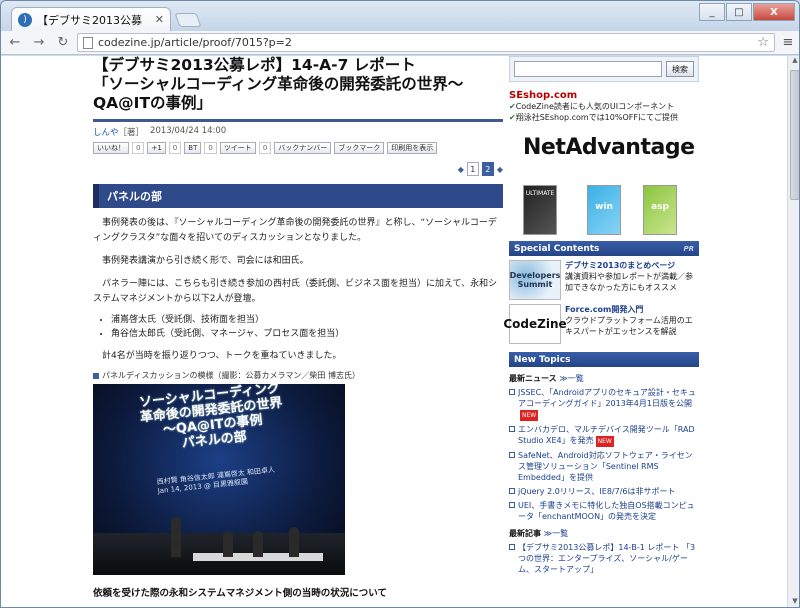 The width and height of the screenshot is (800, 608). What do you see at coordinates (604, 491) in the screenshot?
I see `list-item: jQuery 2.0リリース、IE8/7/6は非サポート` at bounding box center [604, 491].